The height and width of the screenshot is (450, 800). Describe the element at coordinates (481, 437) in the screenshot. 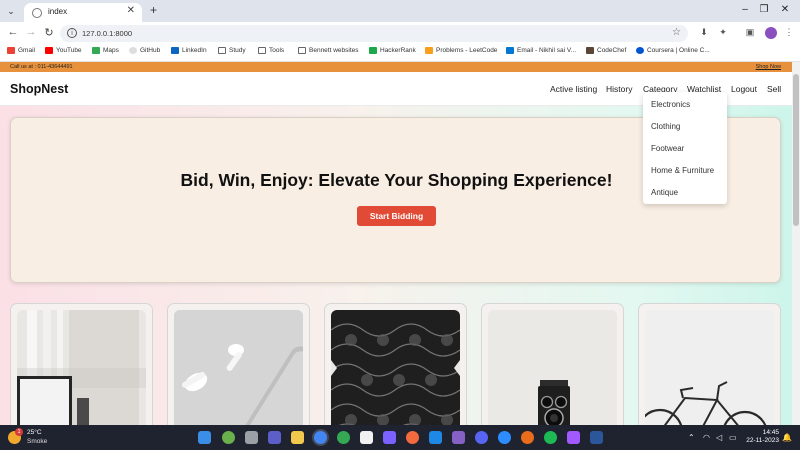

I see `discord-icon` at that location.